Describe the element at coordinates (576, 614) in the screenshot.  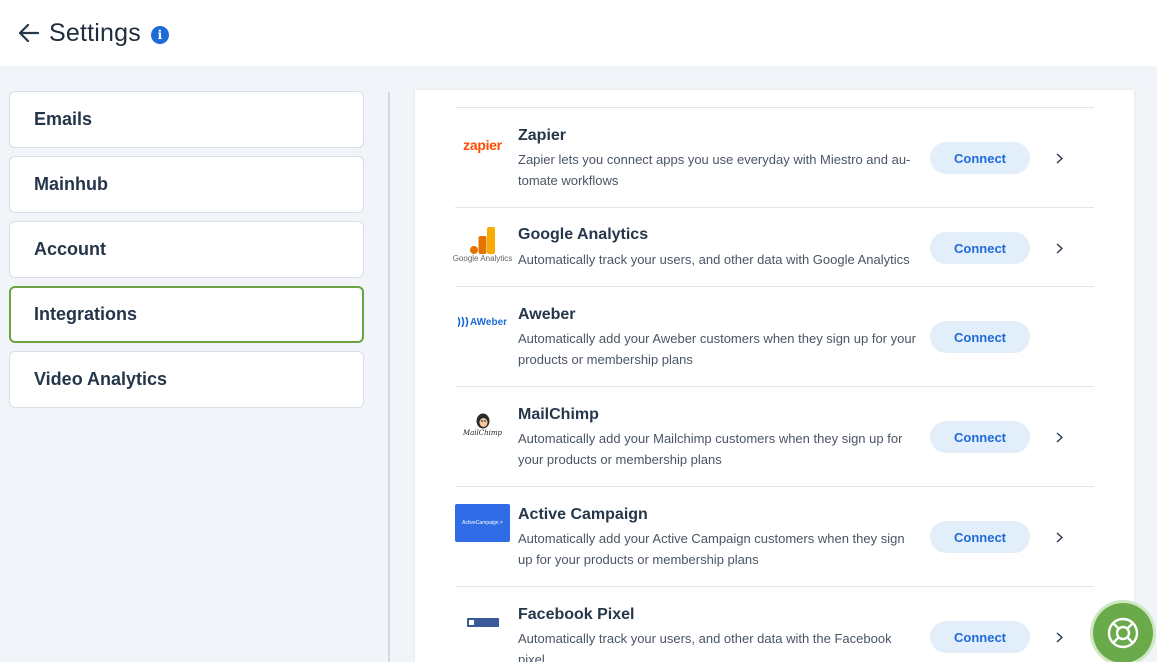
I see `integration-name: Facebook Pixel` at that location.